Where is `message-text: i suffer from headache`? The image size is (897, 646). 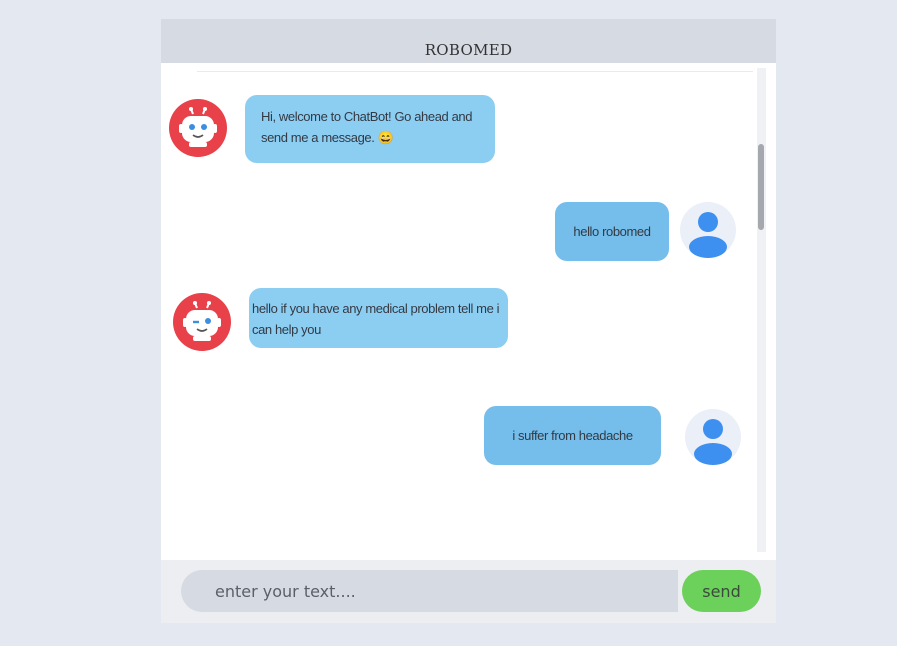 message-text: i suffer from headache is located at coordinates (572, 435).